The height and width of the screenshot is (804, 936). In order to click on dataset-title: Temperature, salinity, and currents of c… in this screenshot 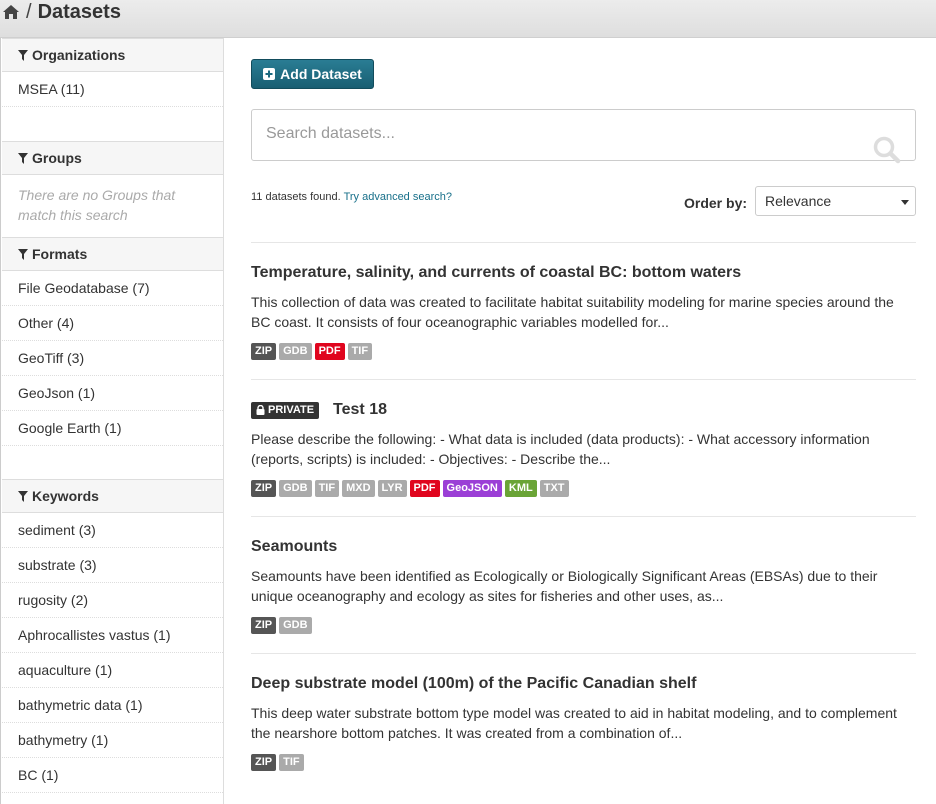, I will do `click(496, 273)`.